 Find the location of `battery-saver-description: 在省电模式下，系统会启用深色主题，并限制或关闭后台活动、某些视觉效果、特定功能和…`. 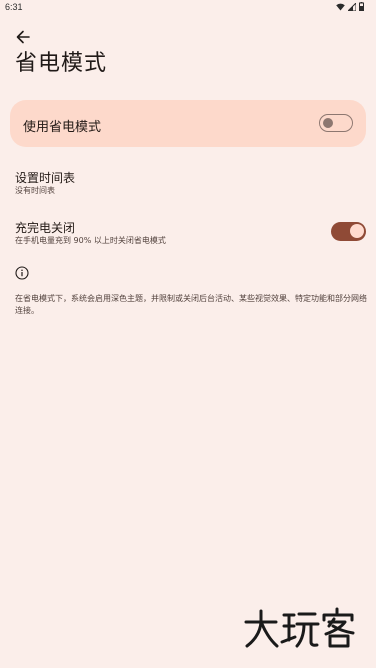

battery-saver-description: 在省电模式下，系统会启用深色主题，并限制或关闭后台活动、某些视觉效果、特定功能和… is located at coordinates (191, 304).